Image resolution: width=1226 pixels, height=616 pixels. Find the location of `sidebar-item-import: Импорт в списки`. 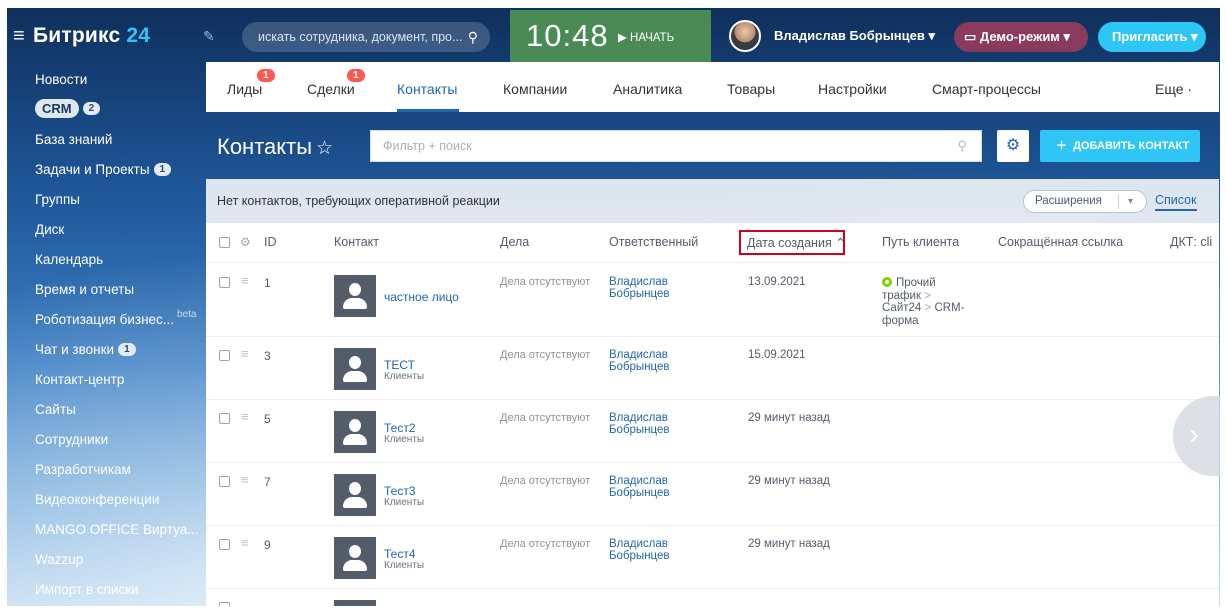

sidebar-item-import: Импорт в списки is located at coordinates (87, 589).